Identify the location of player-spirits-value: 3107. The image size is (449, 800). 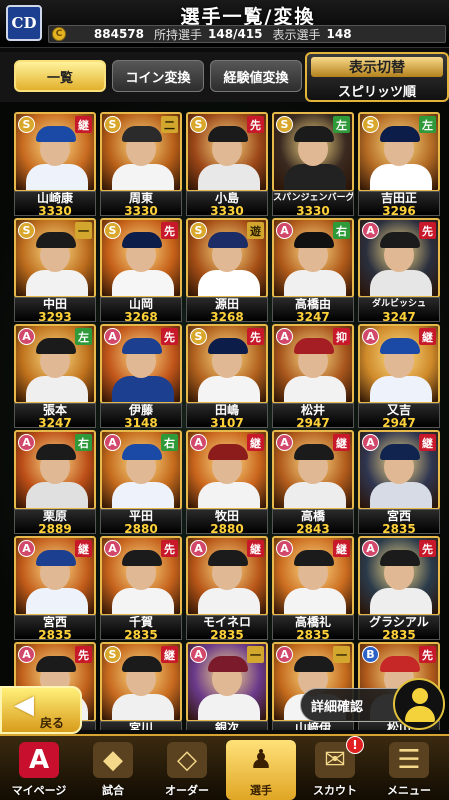
(227, 423).